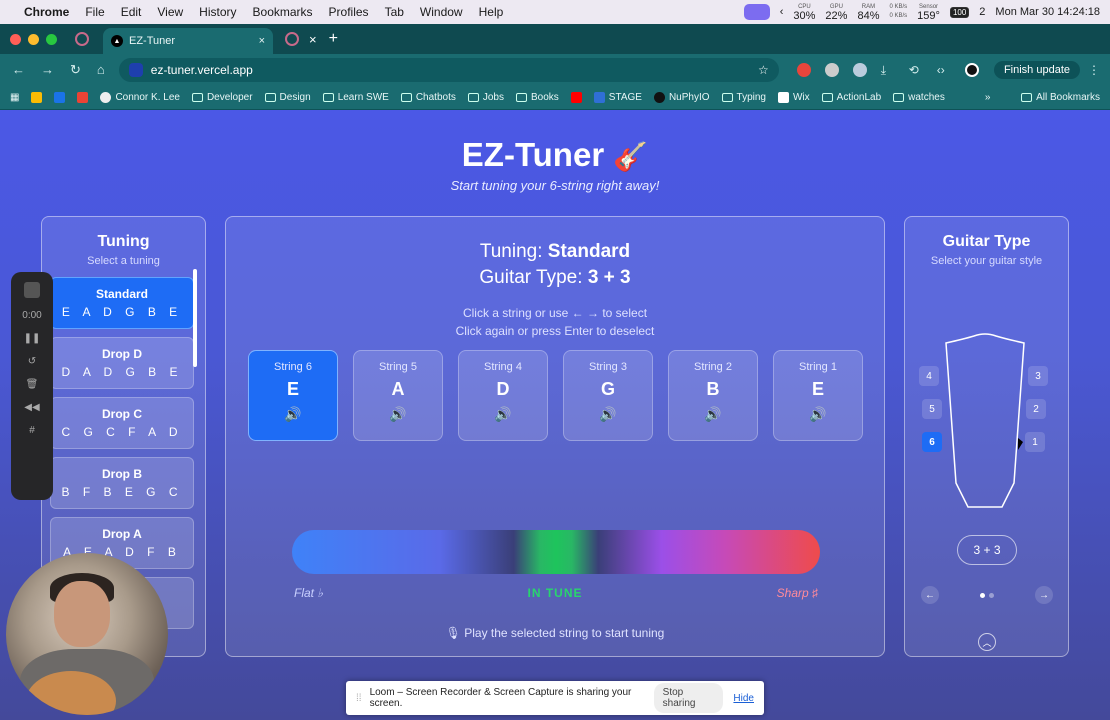  What do you see at coordinates (33, 39) in the screenshot?
I see `minimize-window-button` at bounding box center [33, 39].